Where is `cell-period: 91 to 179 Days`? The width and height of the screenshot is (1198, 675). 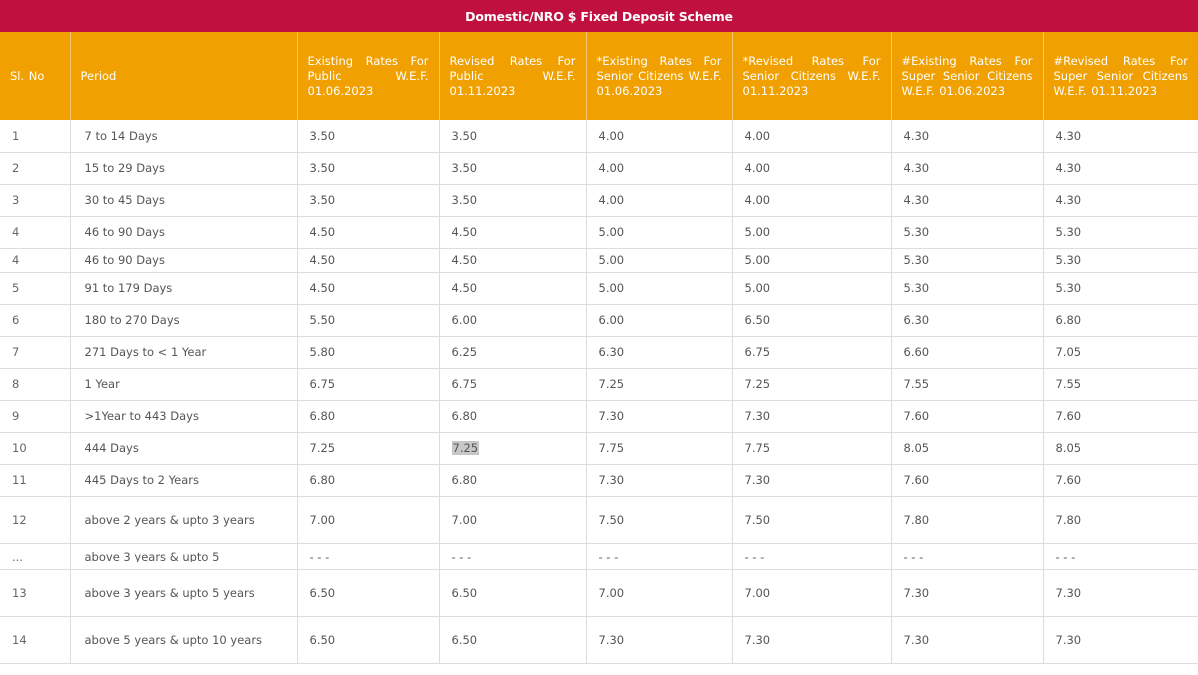 cell-period: 91 to 179 Days is located at coordinates (184, 288).